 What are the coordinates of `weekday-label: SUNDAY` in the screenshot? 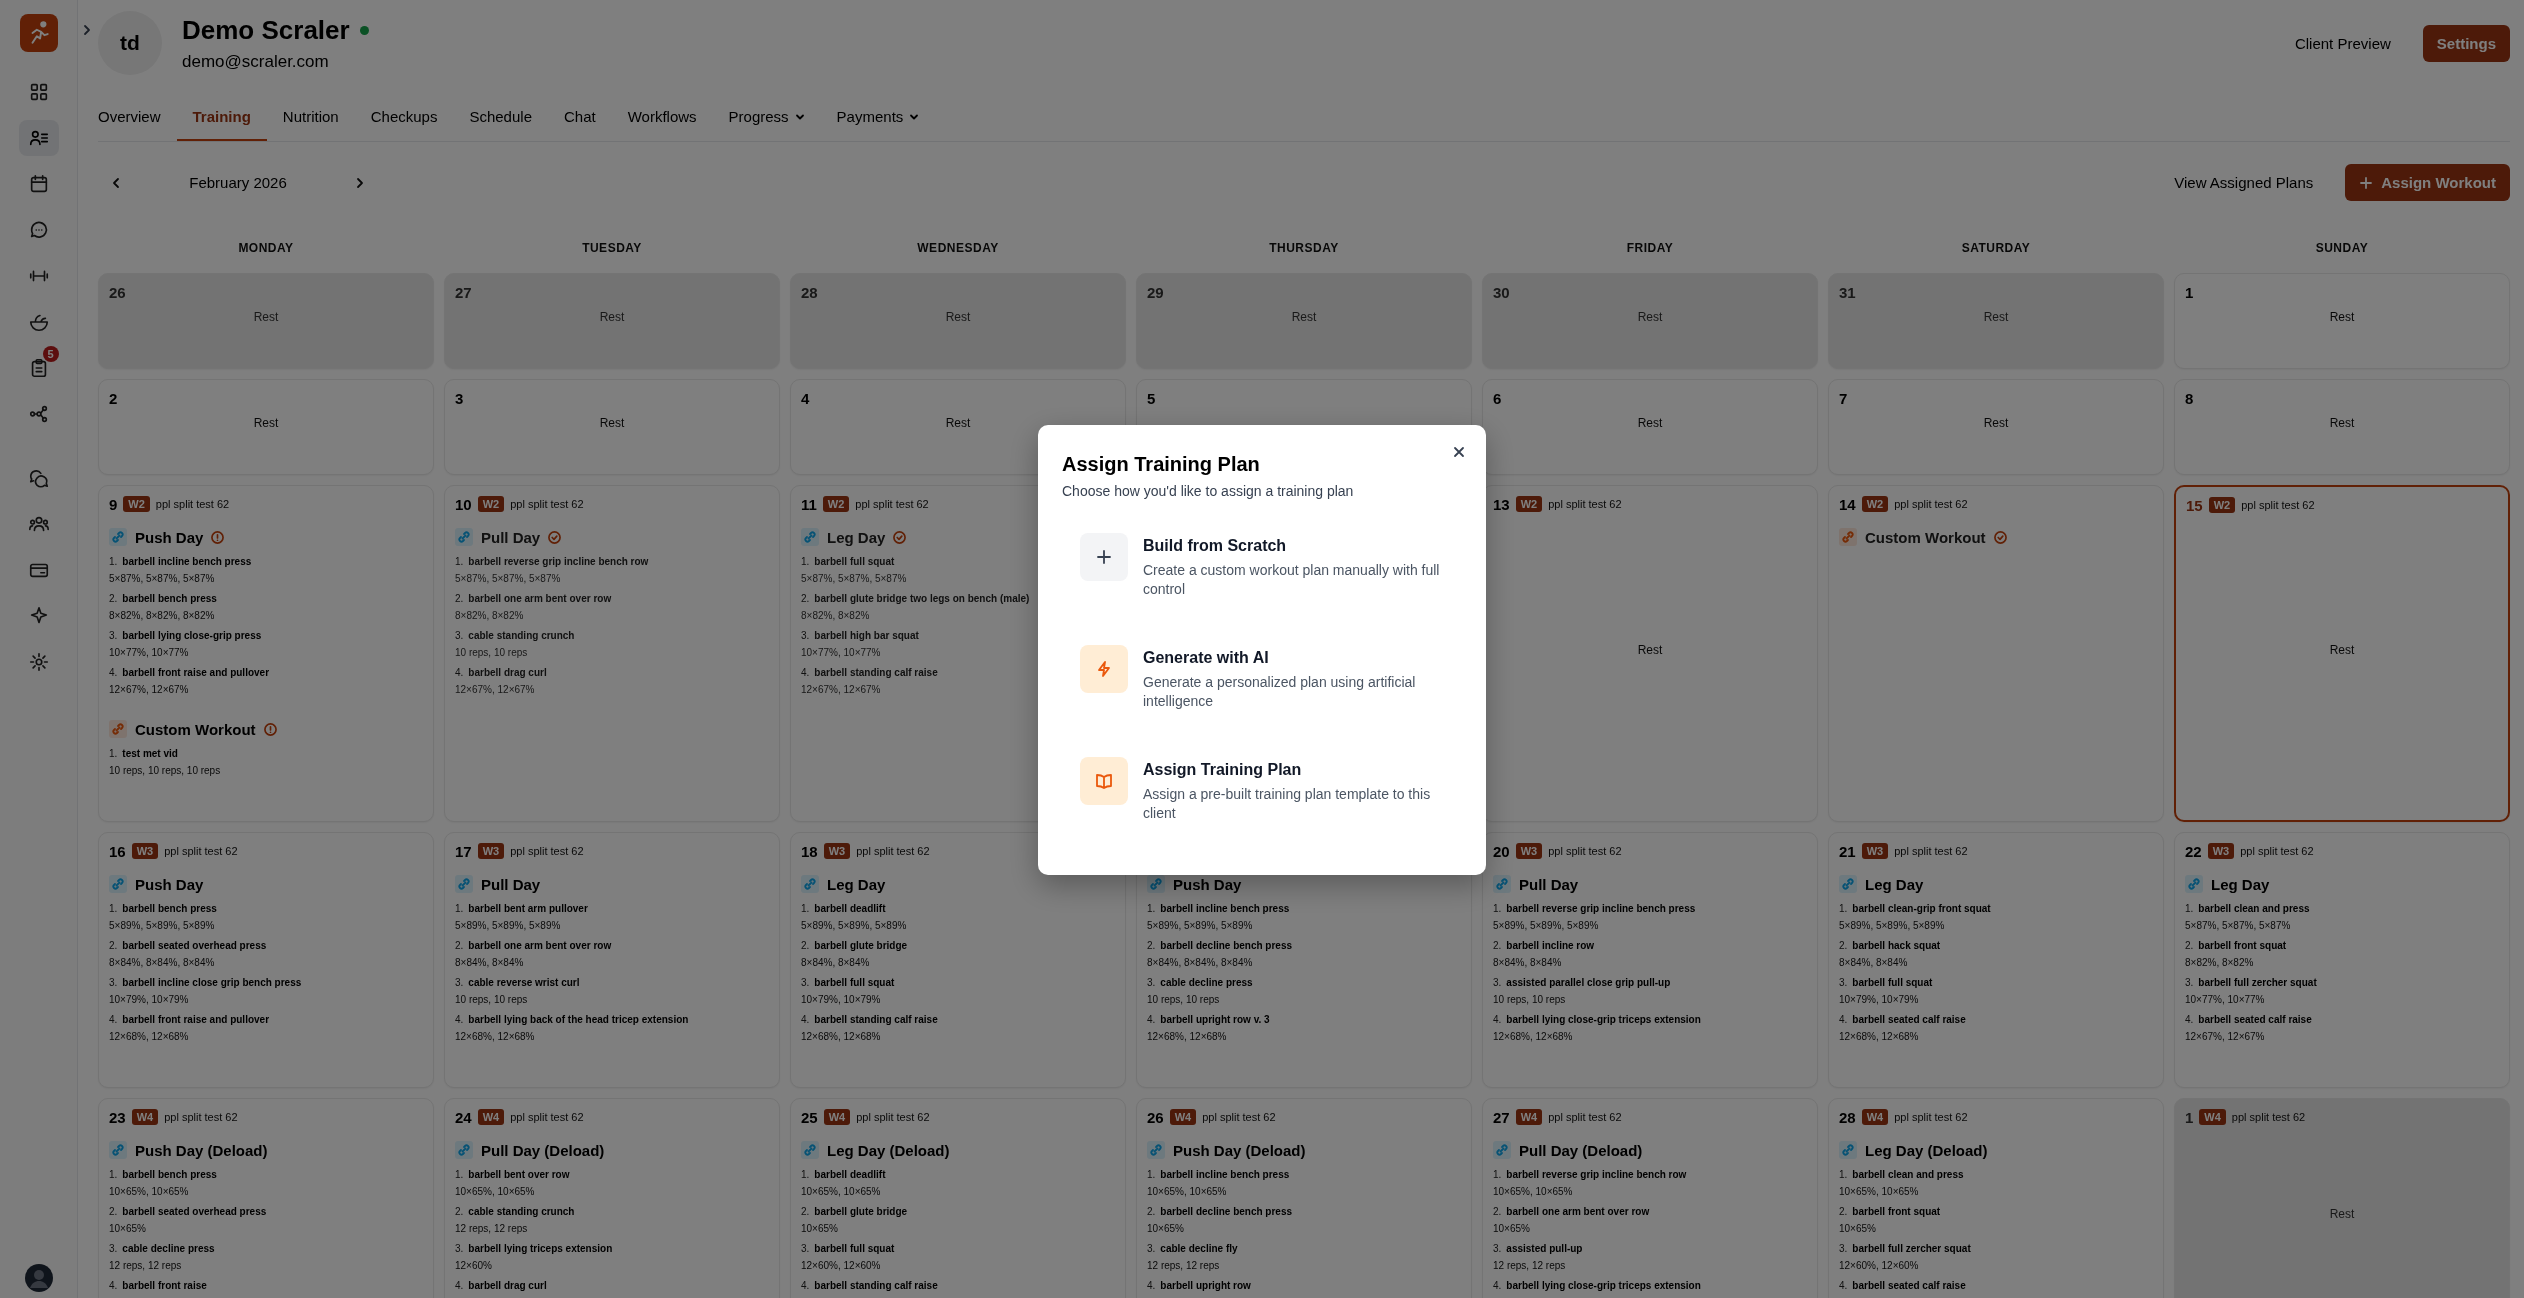 It's located at (2342, 248).